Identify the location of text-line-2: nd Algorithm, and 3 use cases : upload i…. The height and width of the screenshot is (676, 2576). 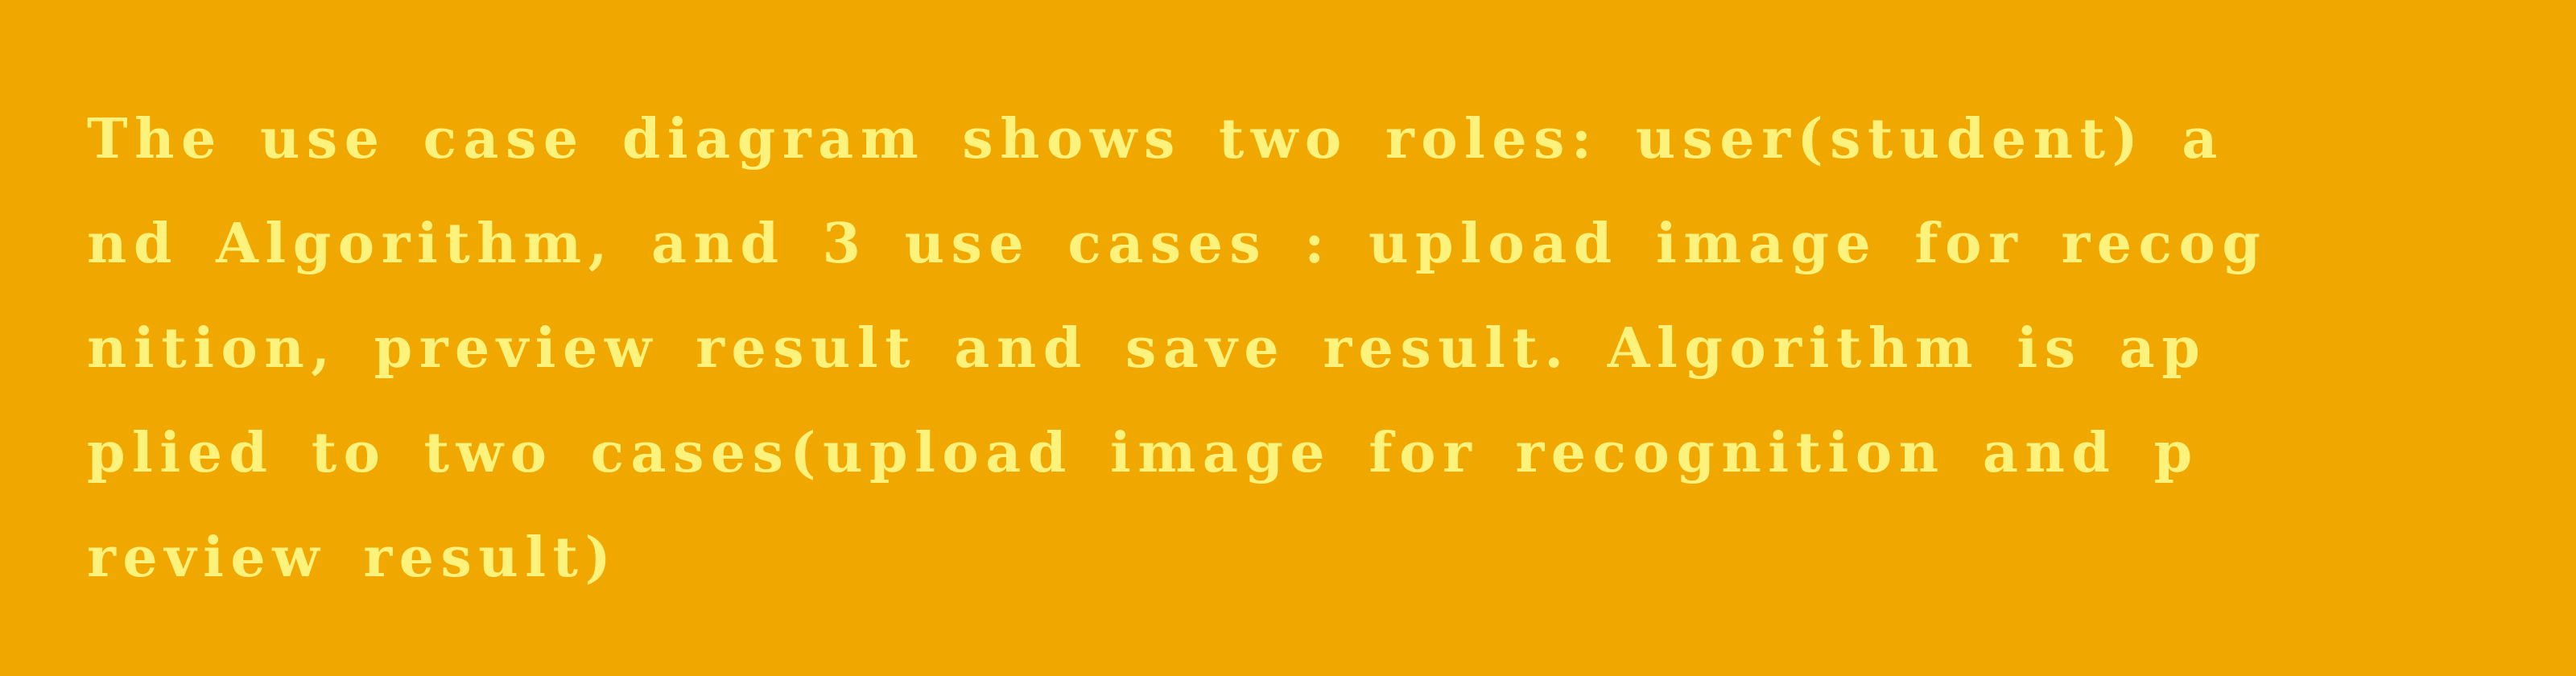
(1177, 244).